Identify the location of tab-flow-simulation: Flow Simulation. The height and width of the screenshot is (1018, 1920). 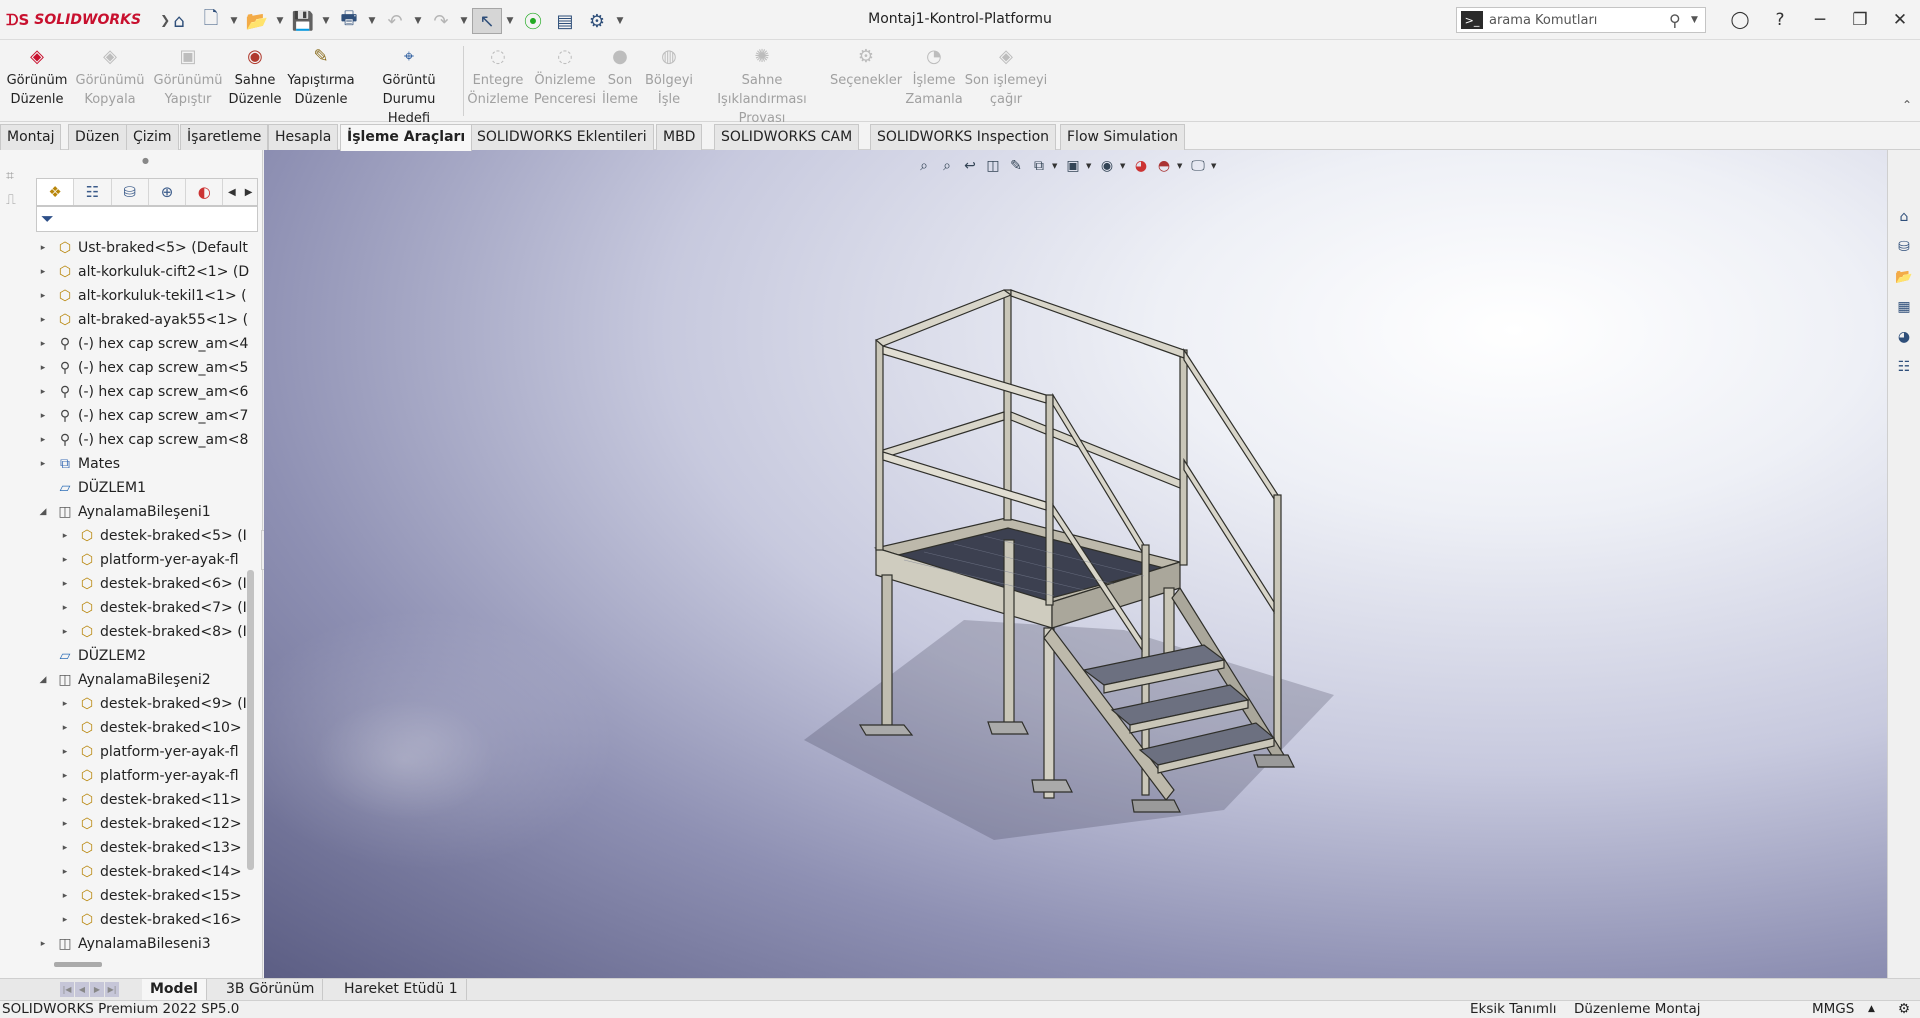
(1122, 137).